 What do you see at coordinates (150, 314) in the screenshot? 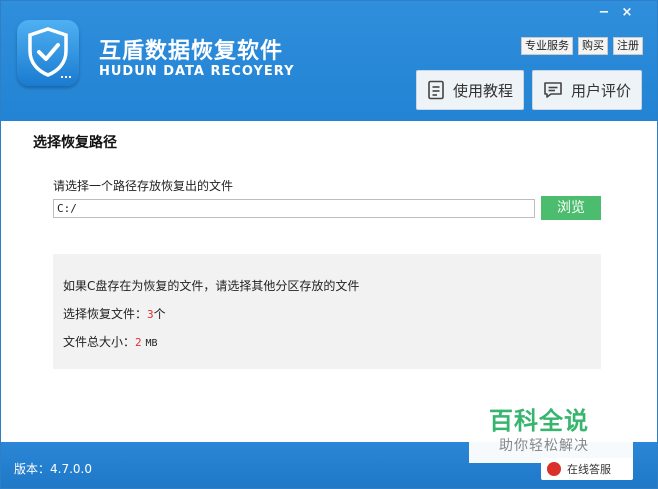
I see `selected-files-count: 3` at bounding box center [150, 314].